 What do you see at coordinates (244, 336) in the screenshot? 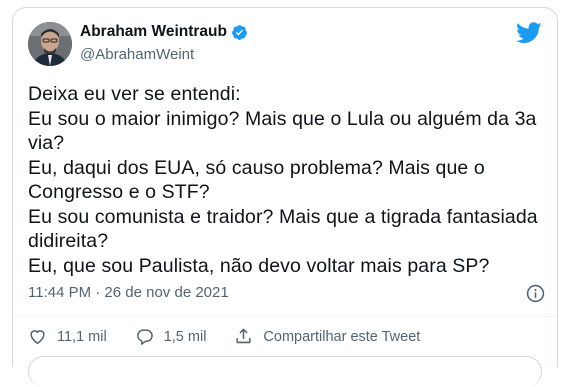
I see `share-icon` at bounding box center [244, 336].